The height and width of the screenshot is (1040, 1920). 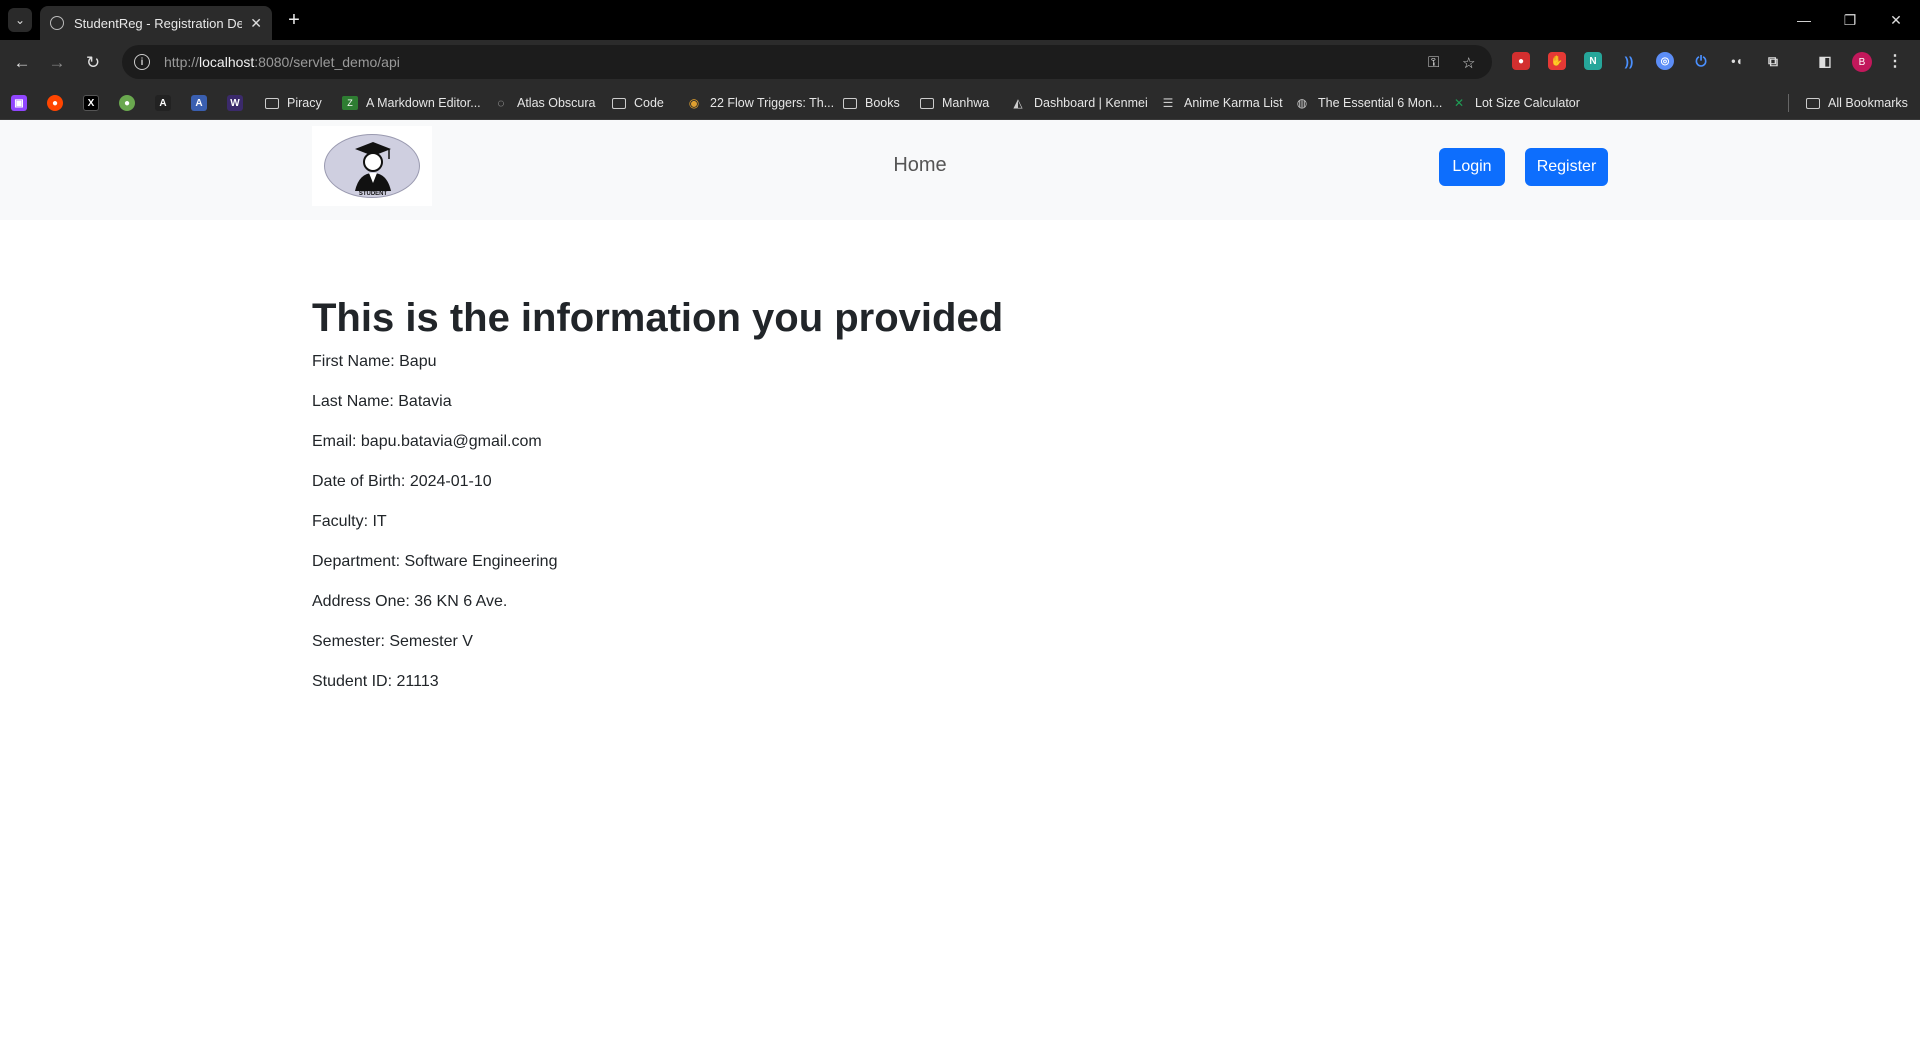 I want to click on logo-emblem: STUDENT, so click(x=372, y=166).